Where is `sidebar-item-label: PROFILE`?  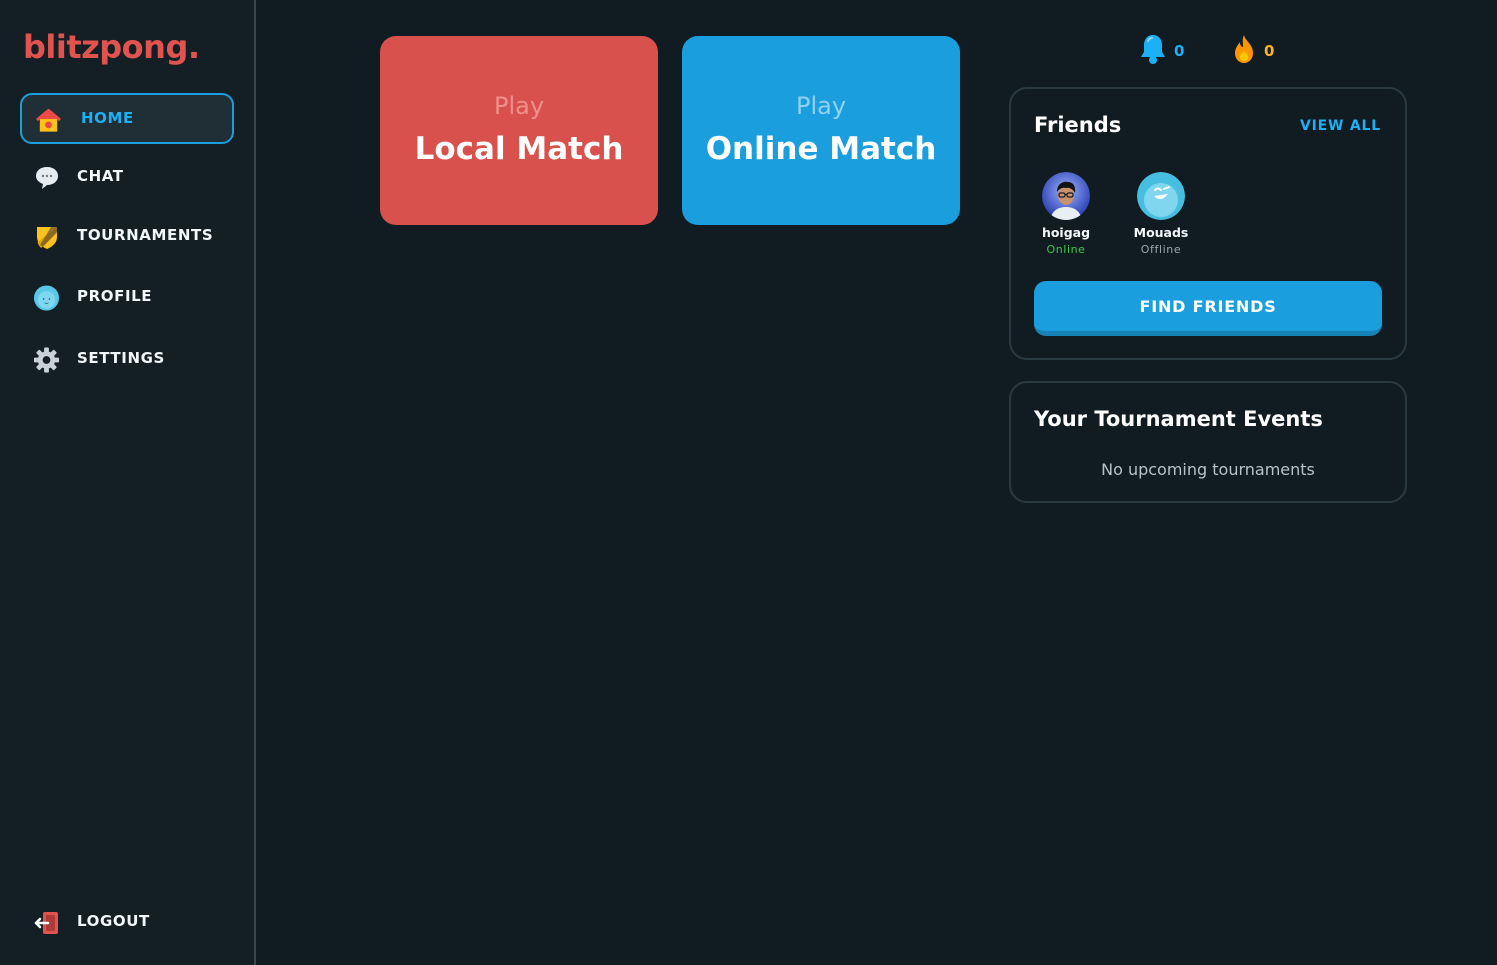
sidebar-item-label: PROFILE is located at coordinates (115, 296).